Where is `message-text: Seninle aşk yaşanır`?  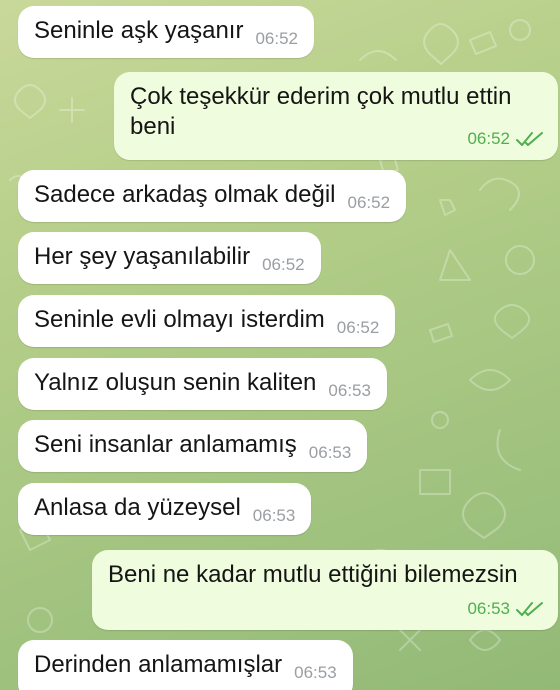
message-text: Seninle aşk yaşanır is located at coordinates (139, 30).